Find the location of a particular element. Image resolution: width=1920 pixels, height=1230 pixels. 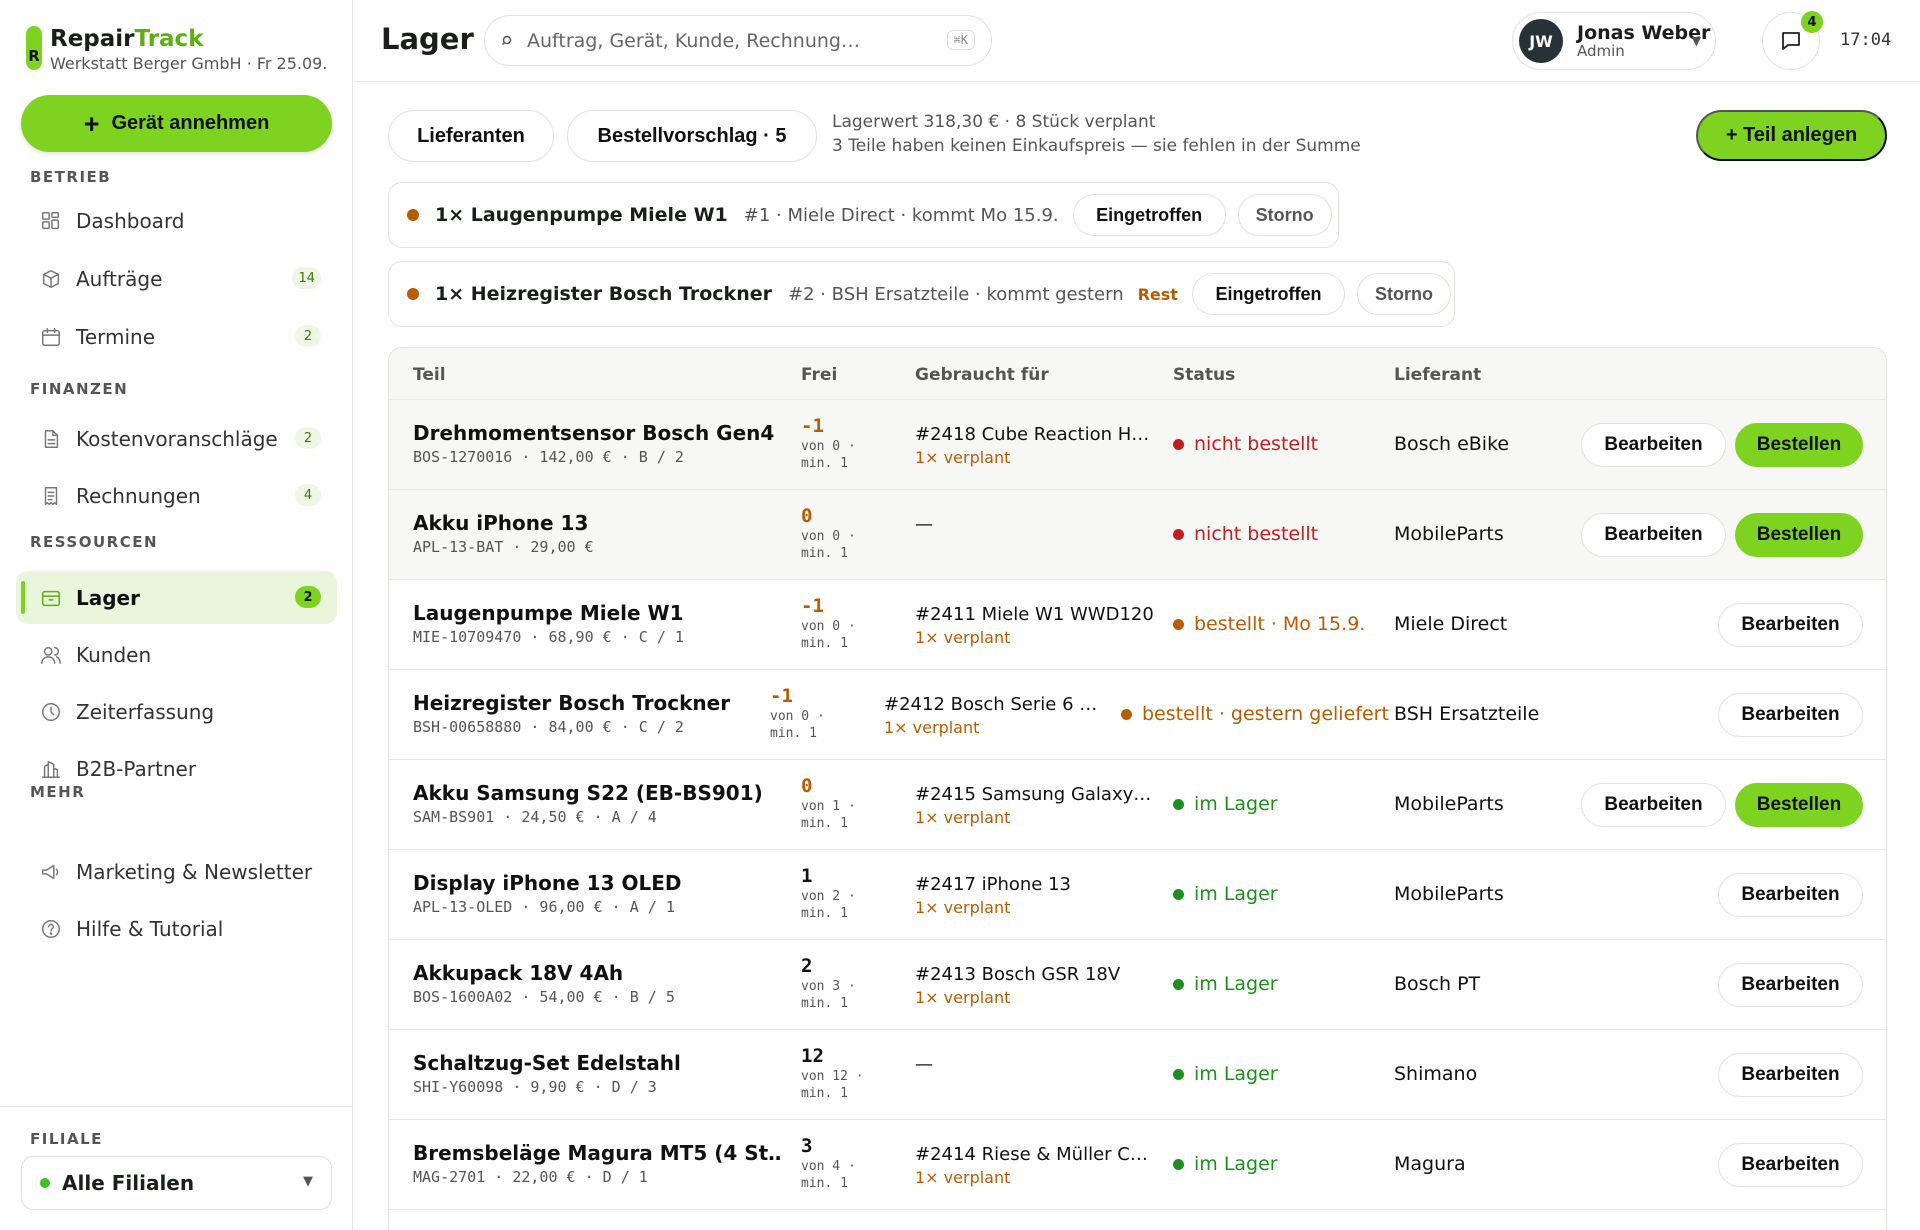

col-used-for: Gebraucht für is located at coordinates (982, 375).